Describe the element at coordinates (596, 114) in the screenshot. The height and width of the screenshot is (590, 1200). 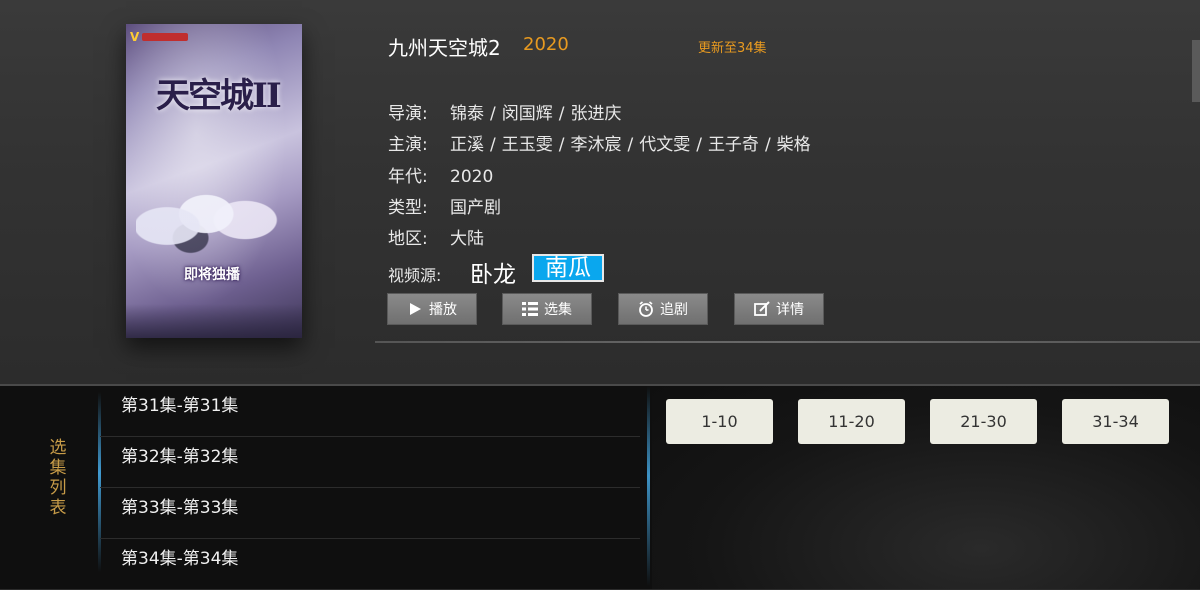
I see `director-name: 张进庆` at that location.